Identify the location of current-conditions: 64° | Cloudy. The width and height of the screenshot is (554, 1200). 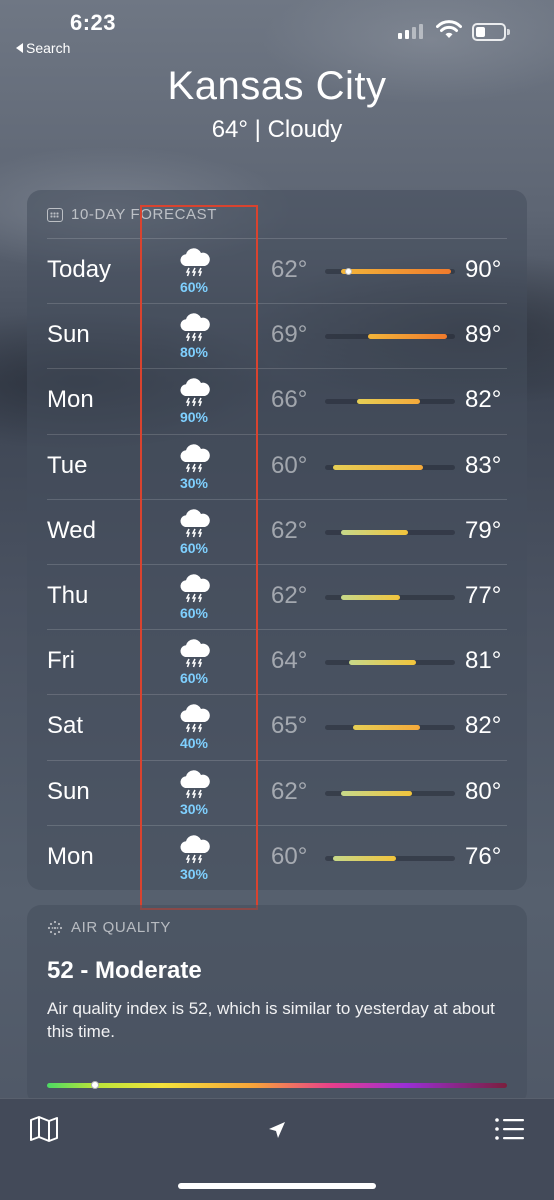
(277, 129).